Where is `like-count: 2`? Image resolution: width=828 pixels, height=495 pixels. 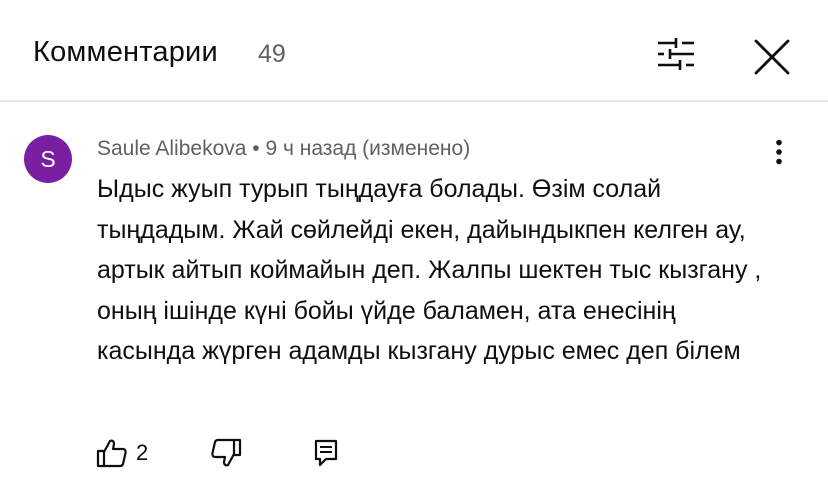
like-count: 2 is located at coordinates (142, 452).